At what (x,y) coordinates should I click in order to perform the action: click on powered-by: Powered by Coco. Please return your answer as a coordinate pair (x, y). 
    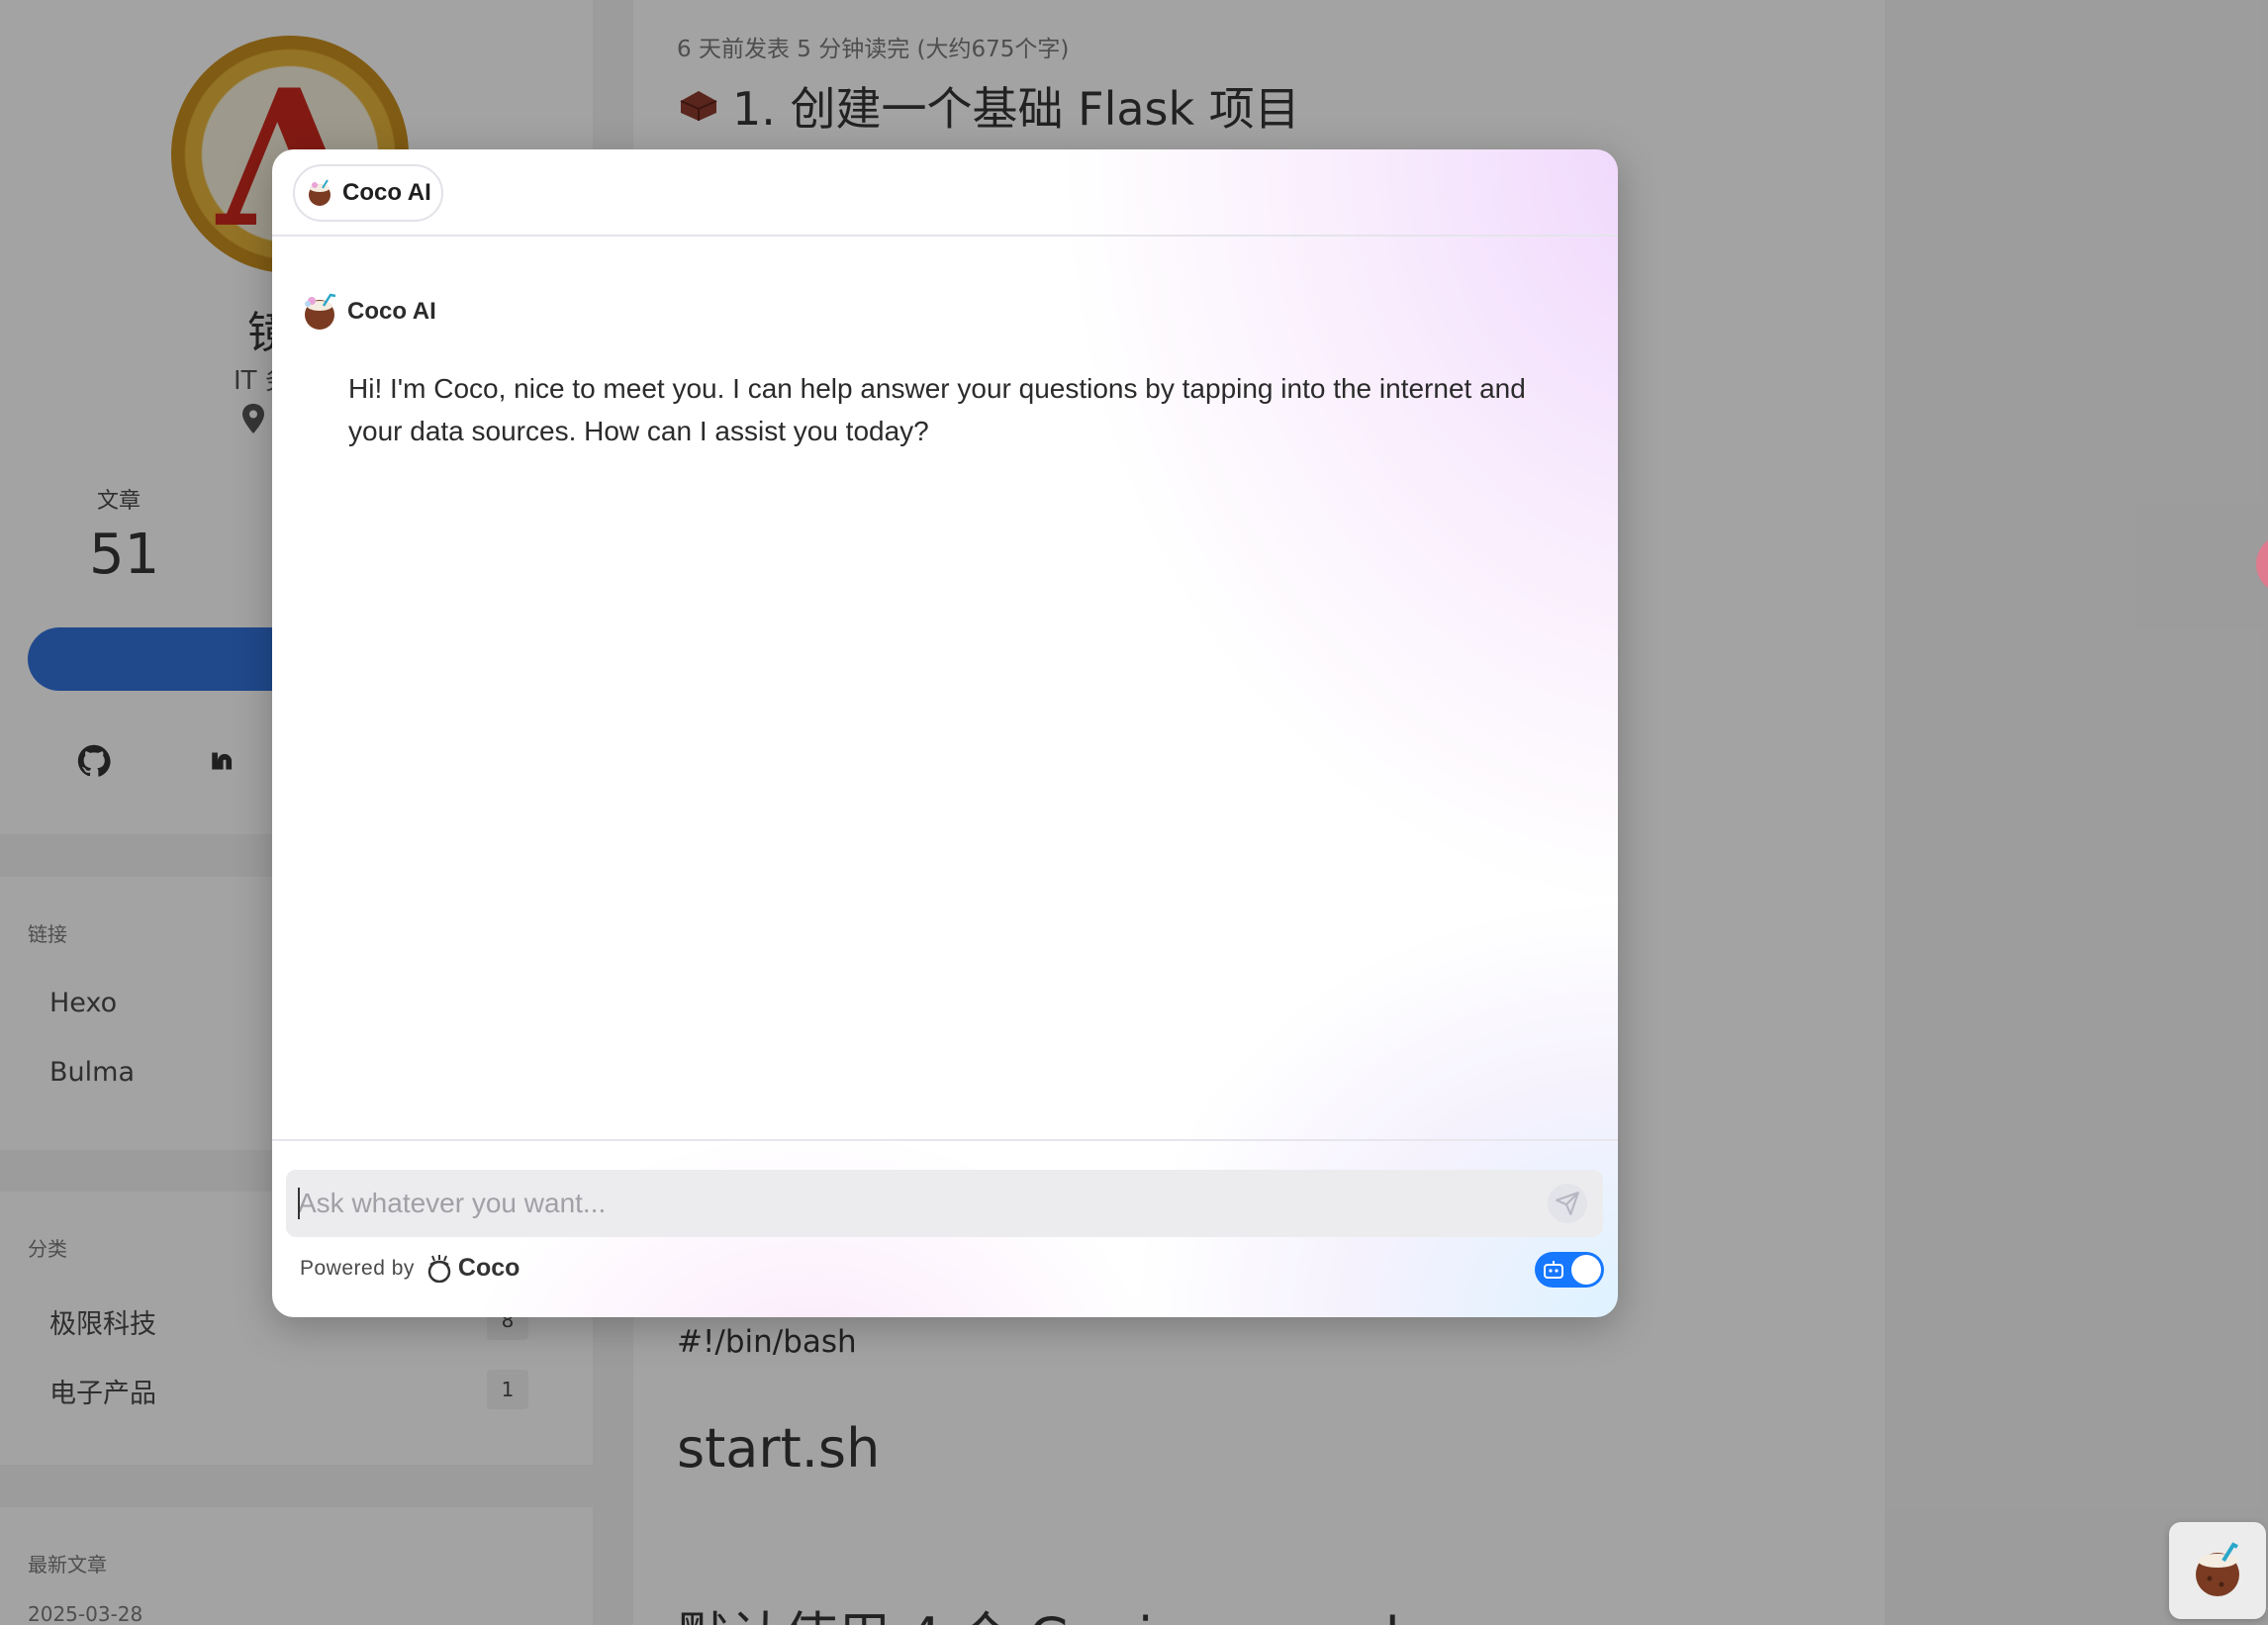
    Looking at the image, I should click on (410, 1268).